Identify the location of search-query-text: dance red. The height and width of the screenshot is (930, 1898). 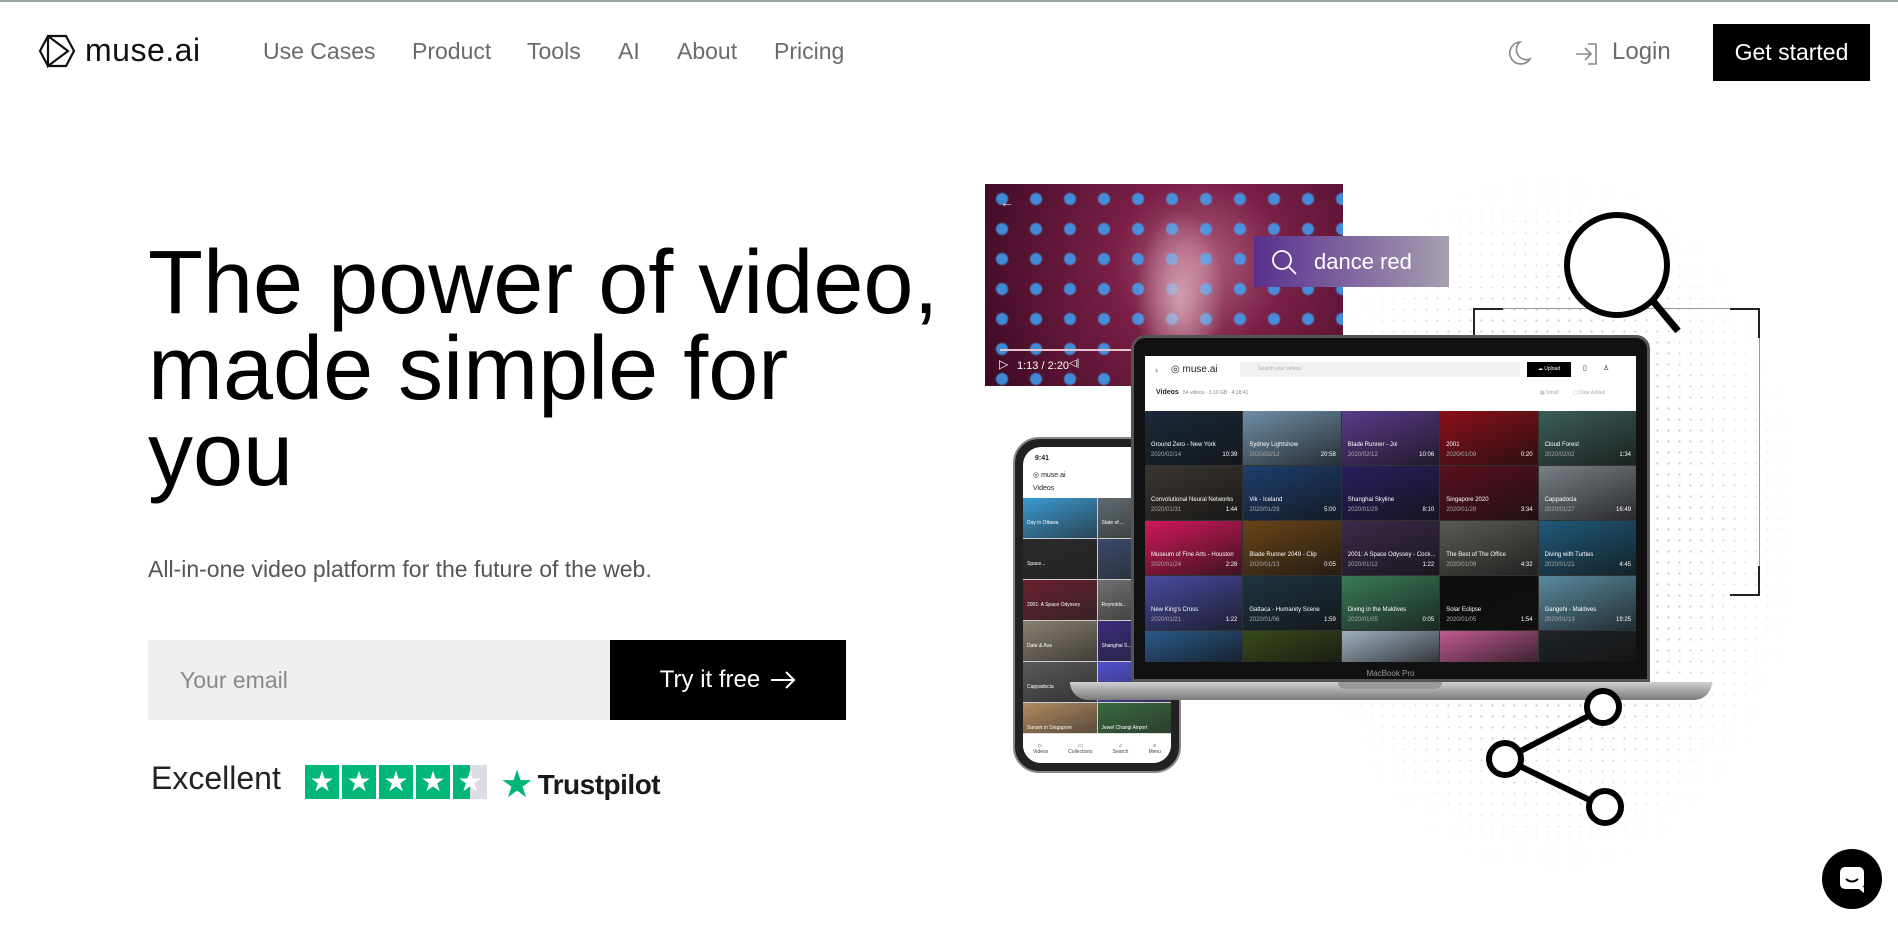
(1363, 261).